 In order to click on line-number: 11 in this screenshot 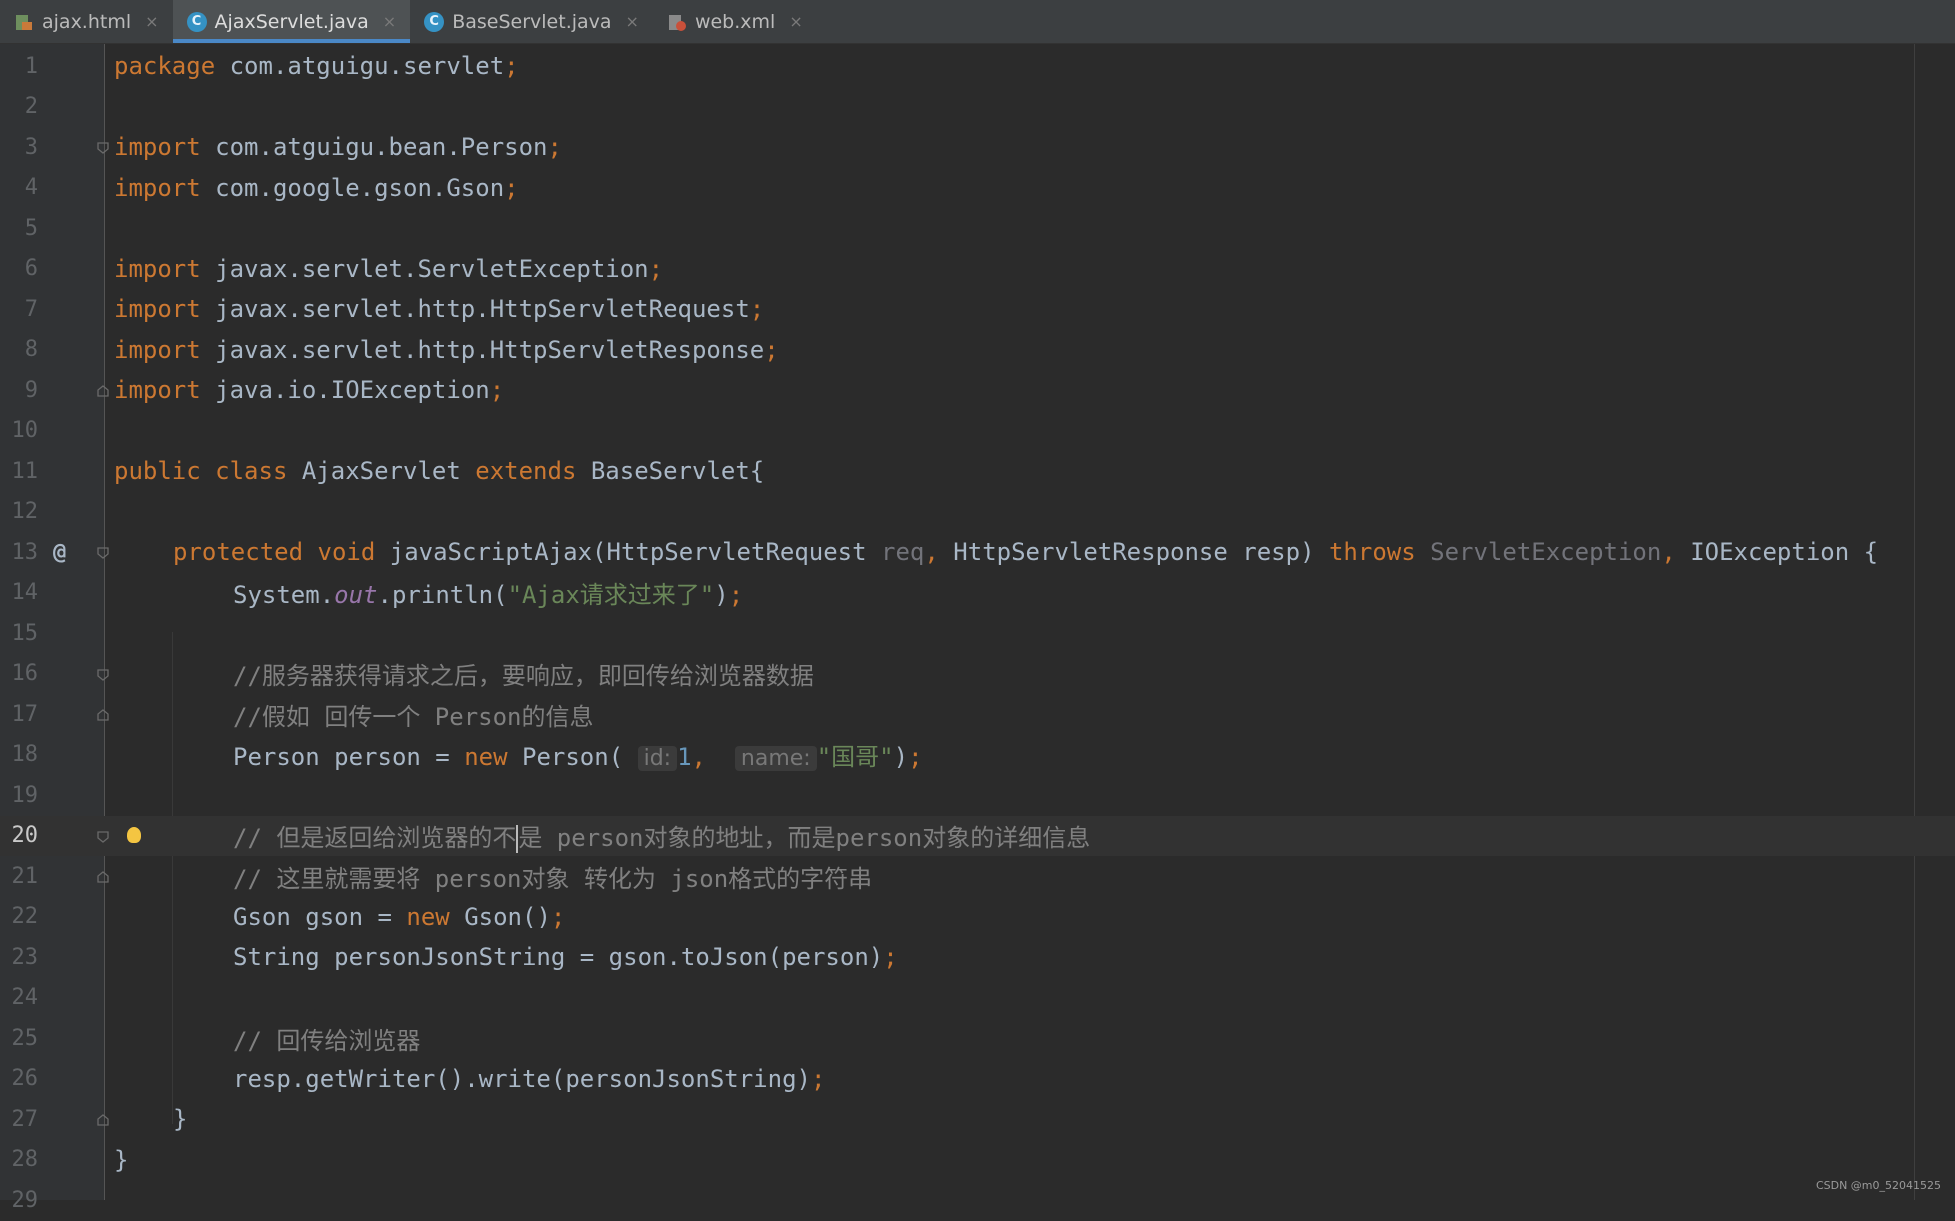, I will do `click(25, 471)`.